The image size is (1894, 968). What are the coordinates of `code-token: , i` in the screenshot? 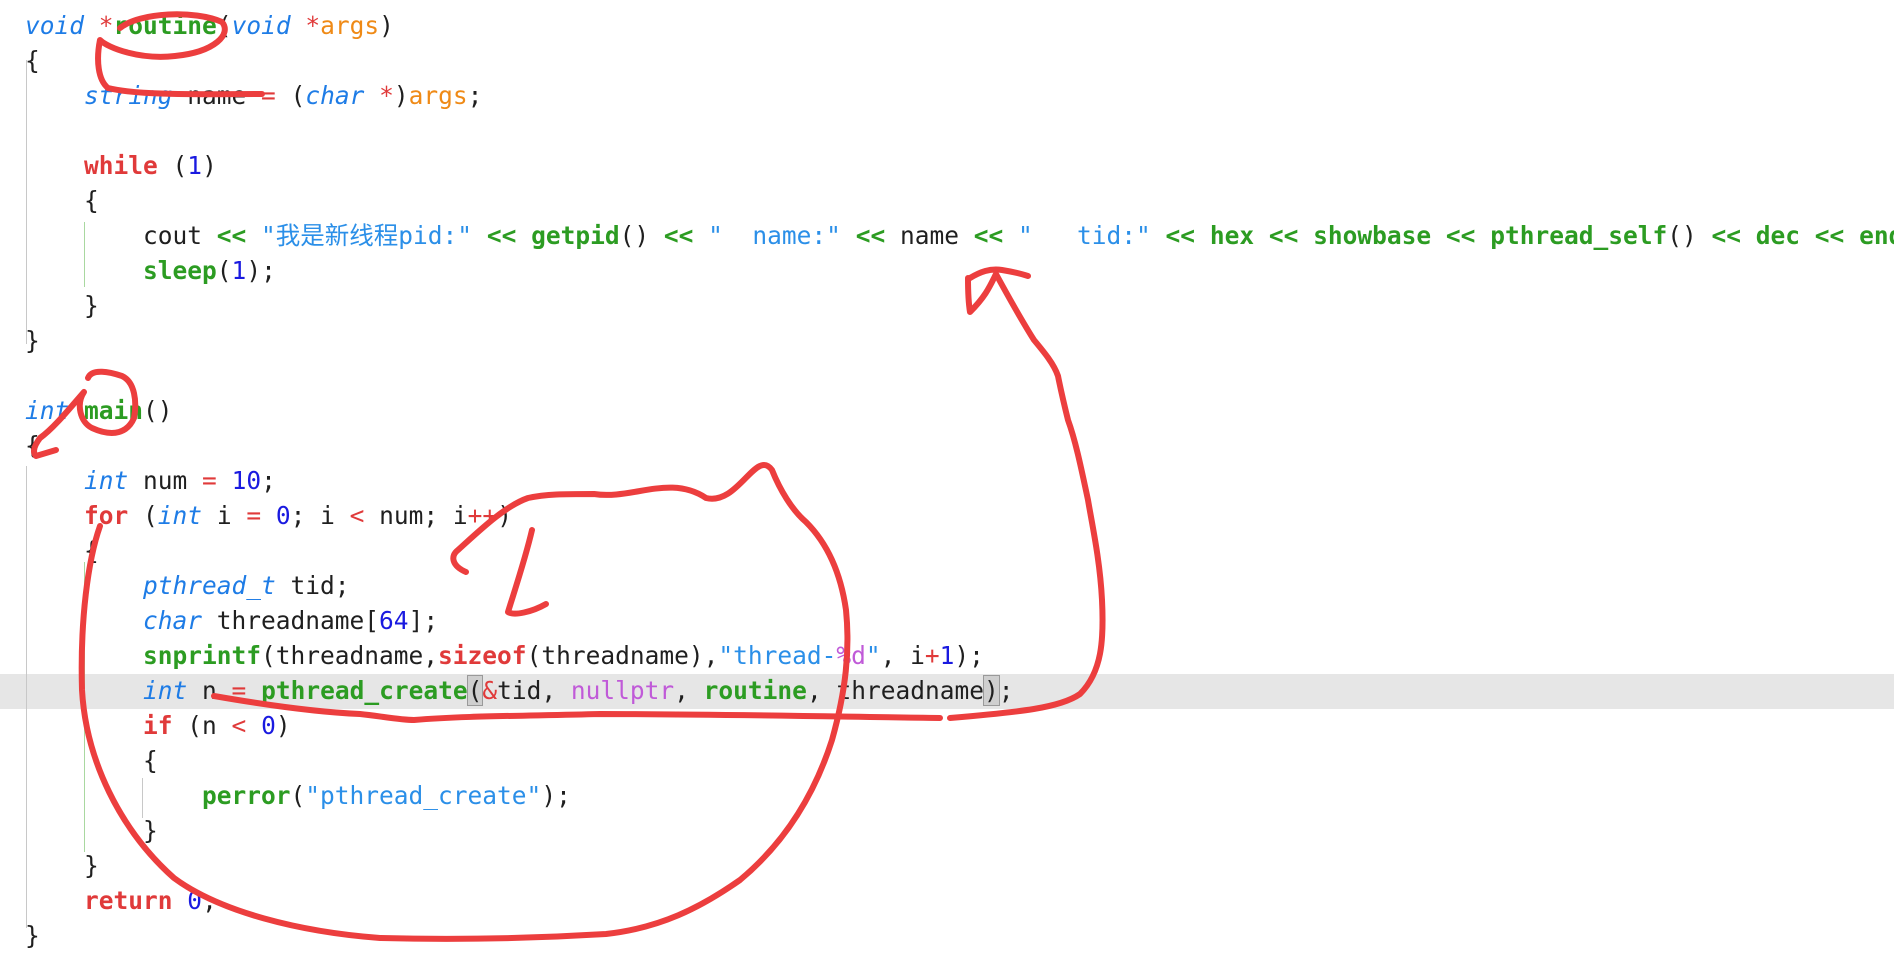 It's located at (902, 655).